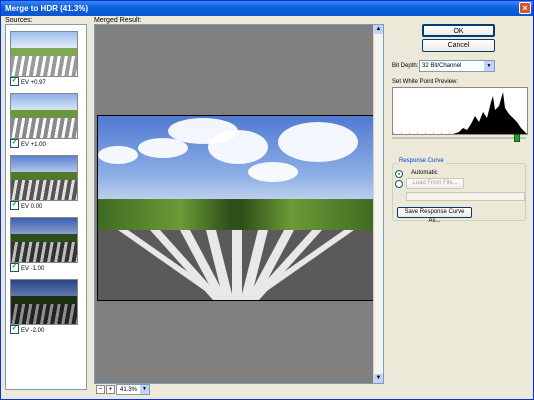  I want to click on zoom-bar: − + 41.3% ▼, so click(239, 390).